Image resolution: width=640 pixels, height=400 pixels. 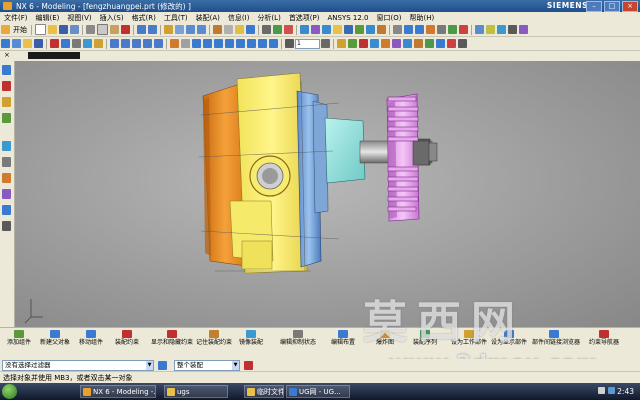 I want to click on start-button: 开始, so click(x=20, y=30).